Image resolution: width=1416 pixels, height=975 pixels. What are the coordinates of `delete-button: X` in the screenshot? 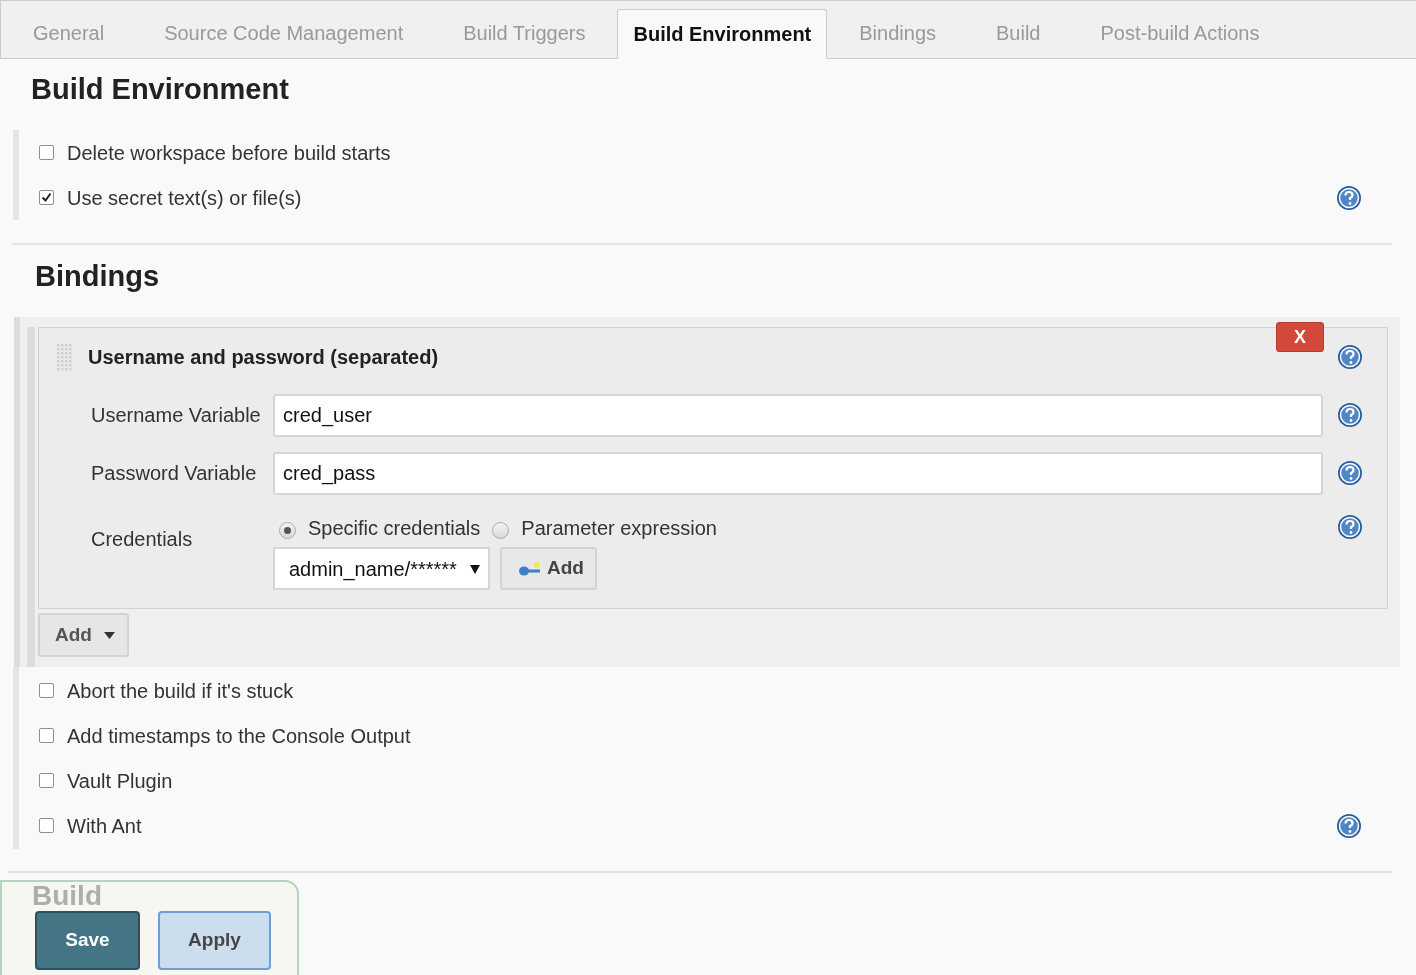 It's located at (1300, 337).